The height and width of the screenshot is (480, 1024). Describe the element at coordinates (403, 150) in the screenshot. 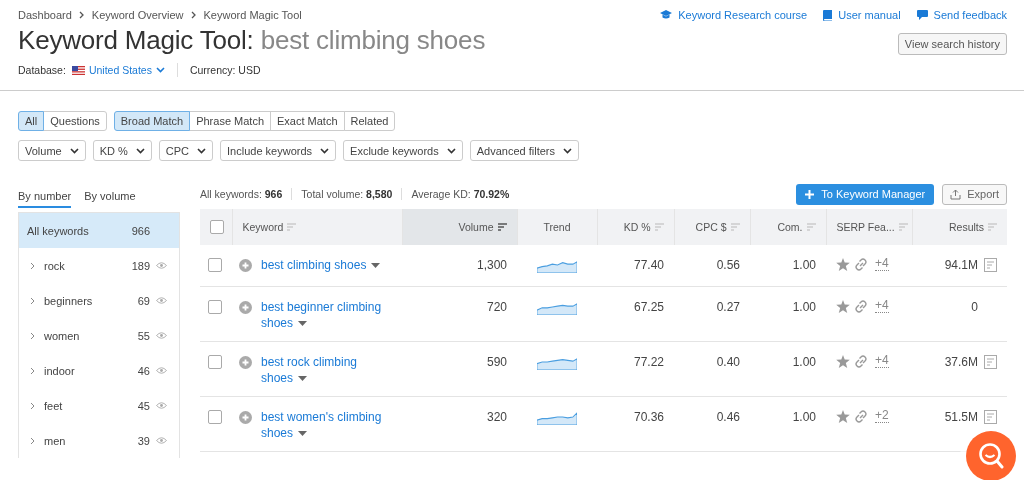

I see `filter-dropdown: Exclude keywords` at that location.